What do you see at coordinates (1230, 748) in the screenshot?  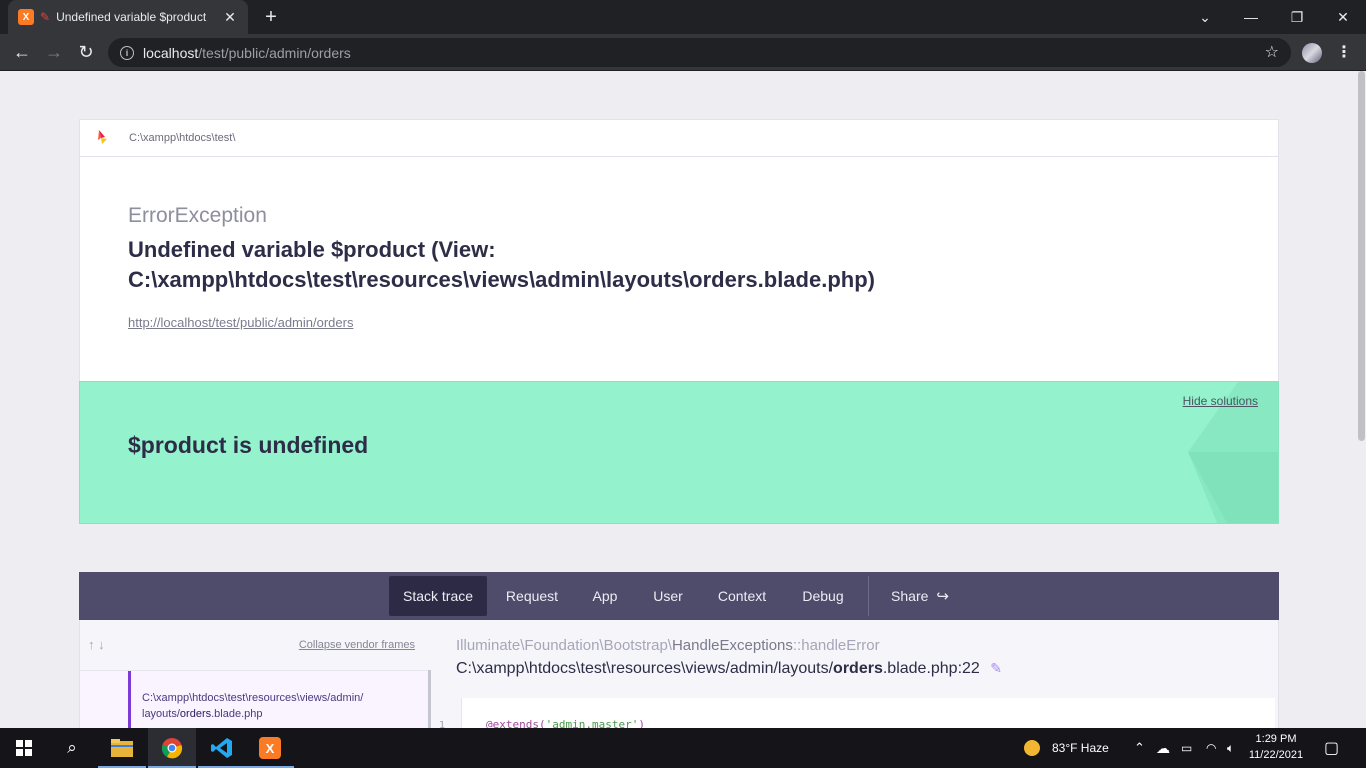 I see `volume-icon: 🔈︎` at bounding box center [1230, 748].